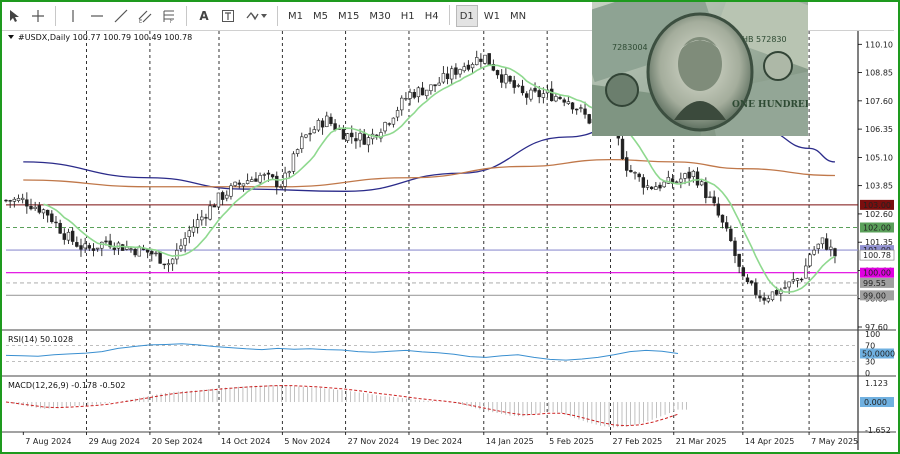 The image size is (900, 454). I want to click on timeframe-mn: MN, so click(518, 16).